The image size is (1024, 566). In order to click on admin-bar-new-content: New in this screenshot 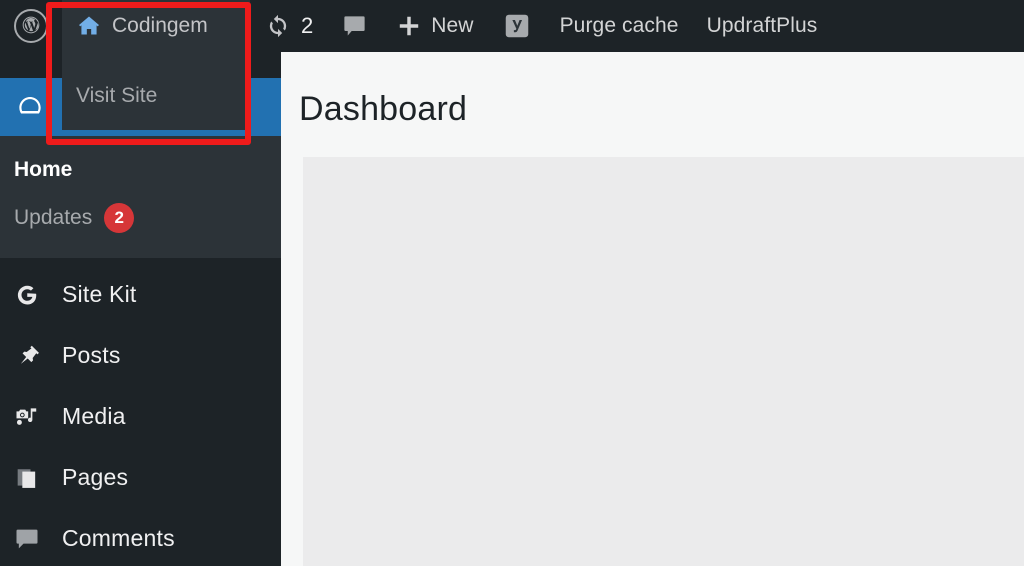, I will do `click(434, 26)`.